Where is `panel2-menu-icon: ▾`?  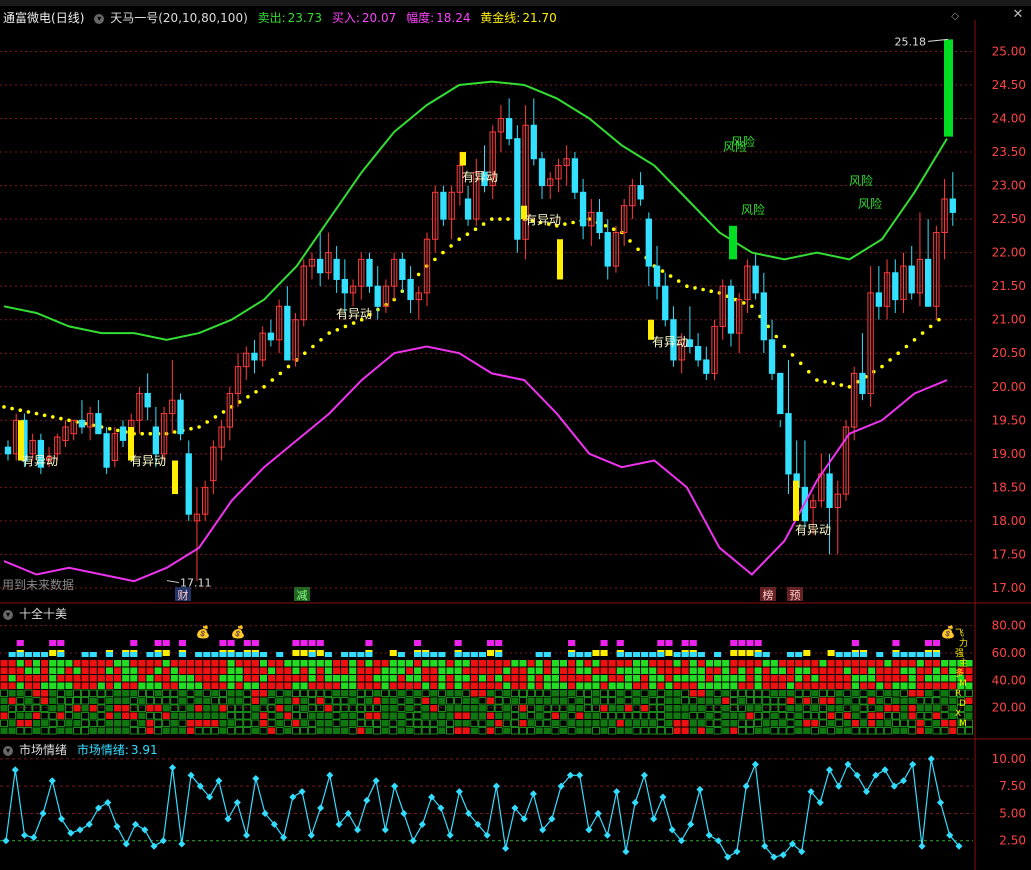 panel2-menu-icon: ▾ is located at coordinates (8, 614).